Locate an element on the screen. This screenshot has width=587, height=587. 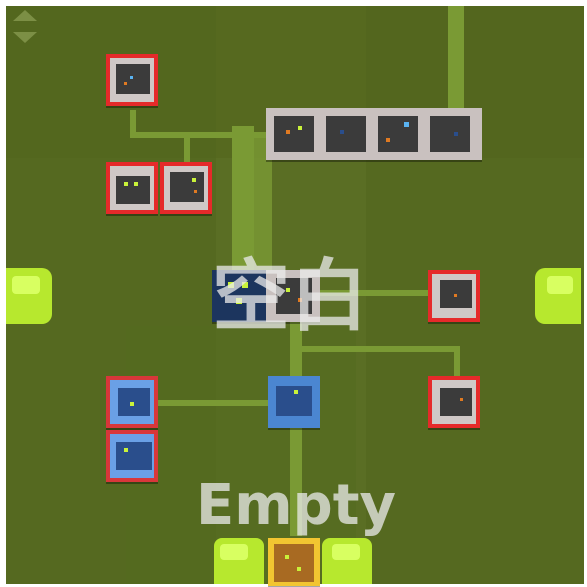
right-exit-door is located at coordinates (558, 296).